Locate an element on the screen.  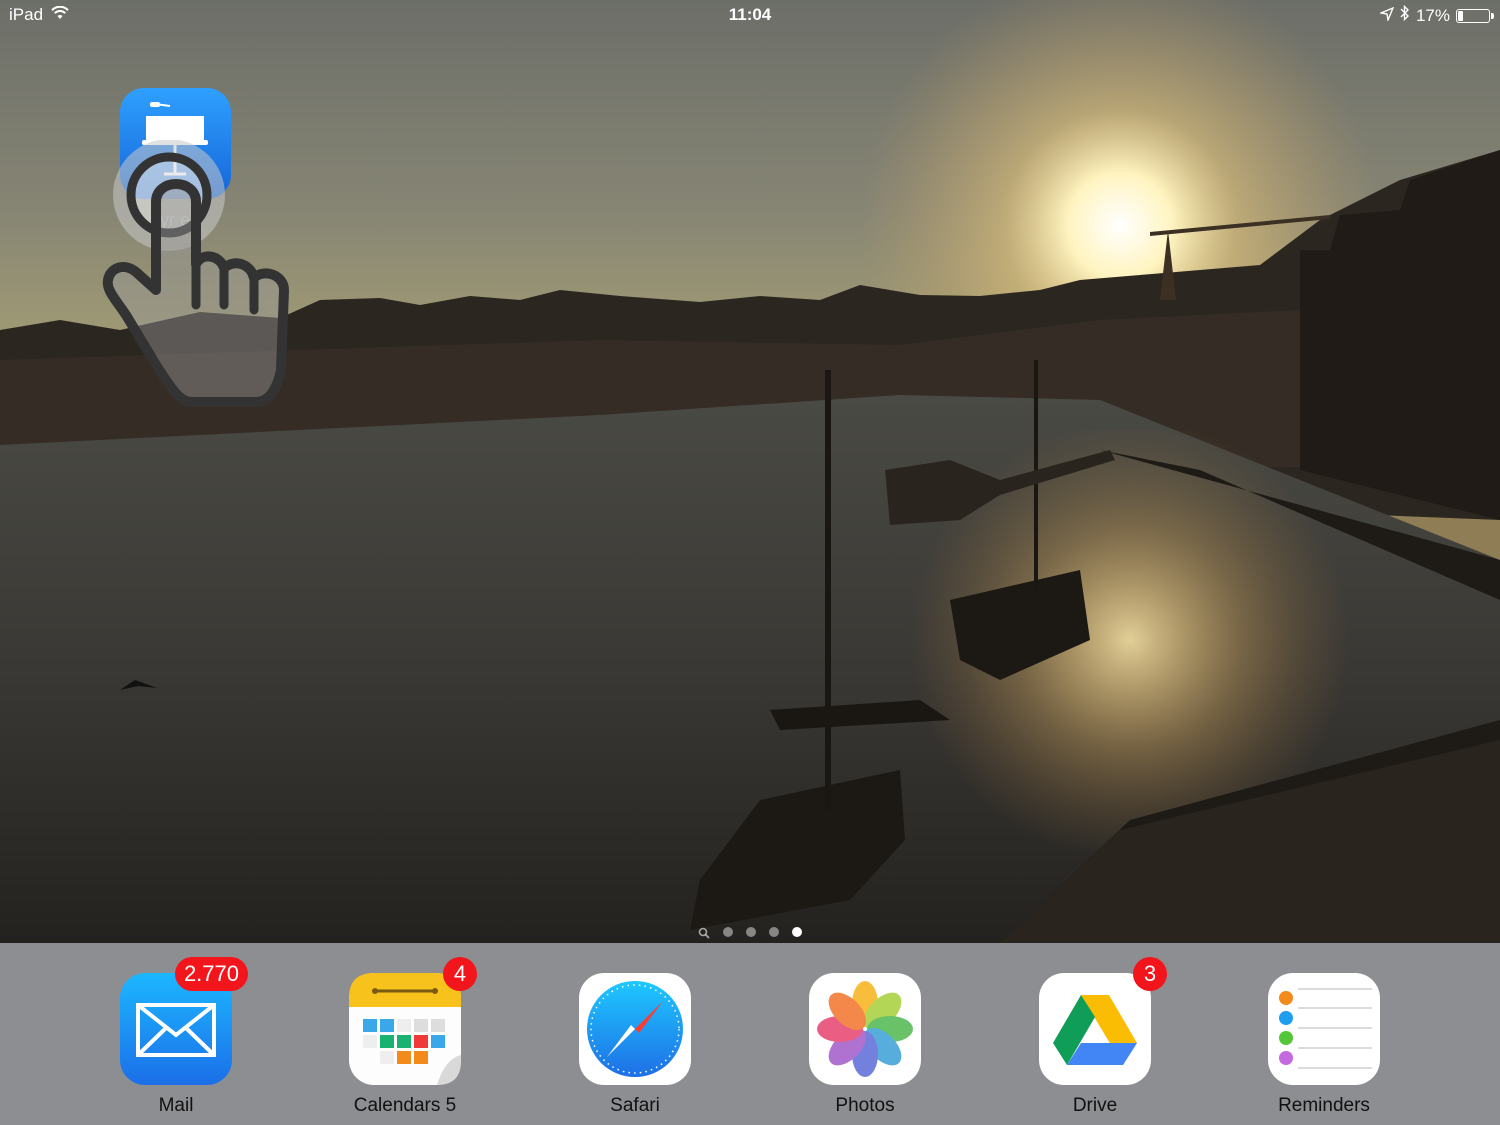
dock-app-mail: 2.770 Mail is located at coordinates (184, 1036).